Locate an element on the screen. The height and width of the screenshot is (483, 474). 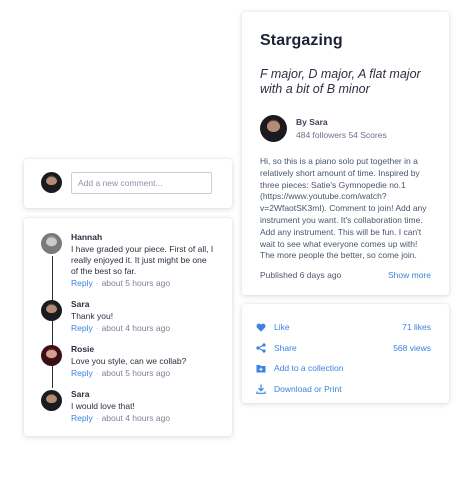
author-stats: 484 followers 54 Scores is located at coordinates (341, 135).